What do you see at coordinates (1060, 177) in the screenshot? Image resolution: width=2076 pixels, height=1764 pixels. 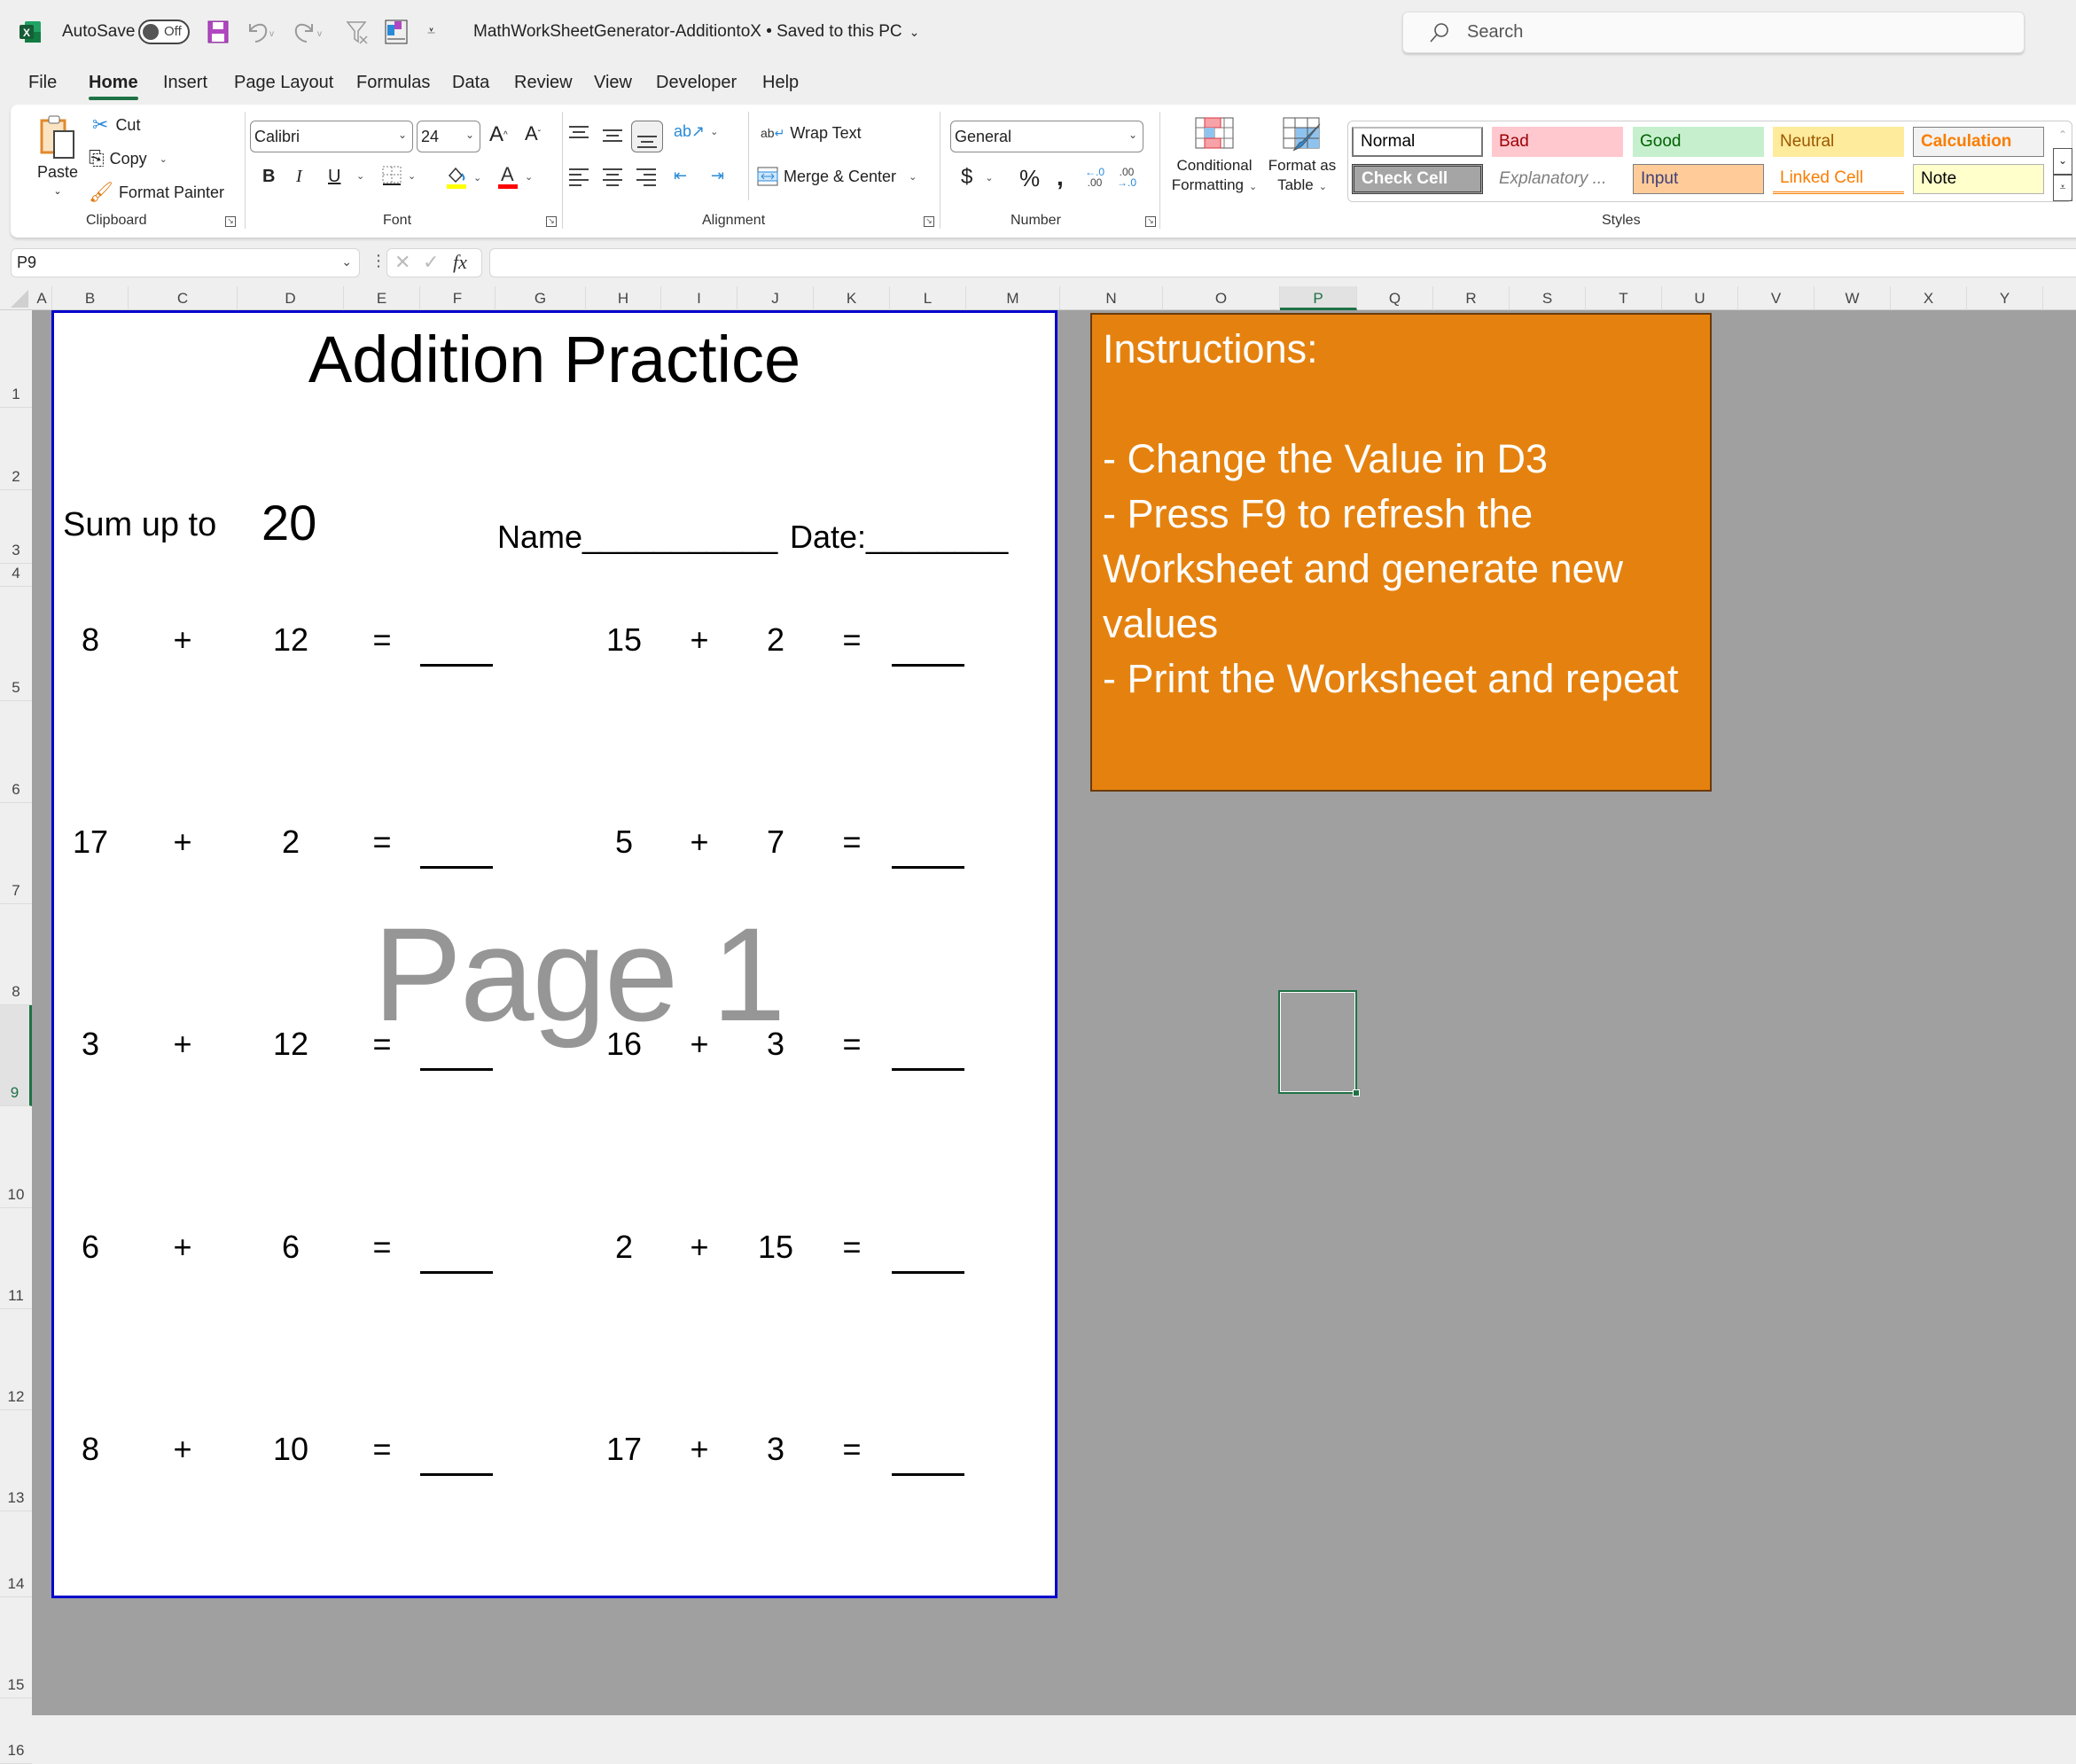 I see `comma-style-button: ,` at bounding box center [1060, 177].